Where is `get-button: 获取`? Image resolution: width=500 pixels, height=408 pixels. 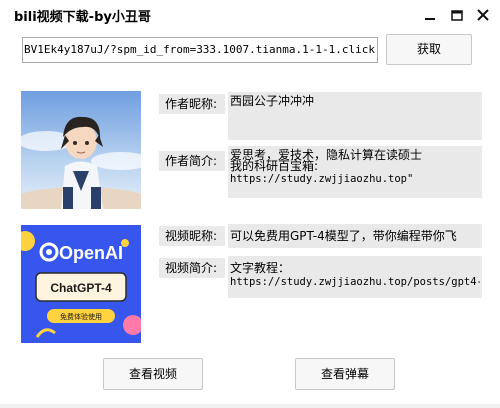 get-button: 获取 is located at coordinates (429, 49).